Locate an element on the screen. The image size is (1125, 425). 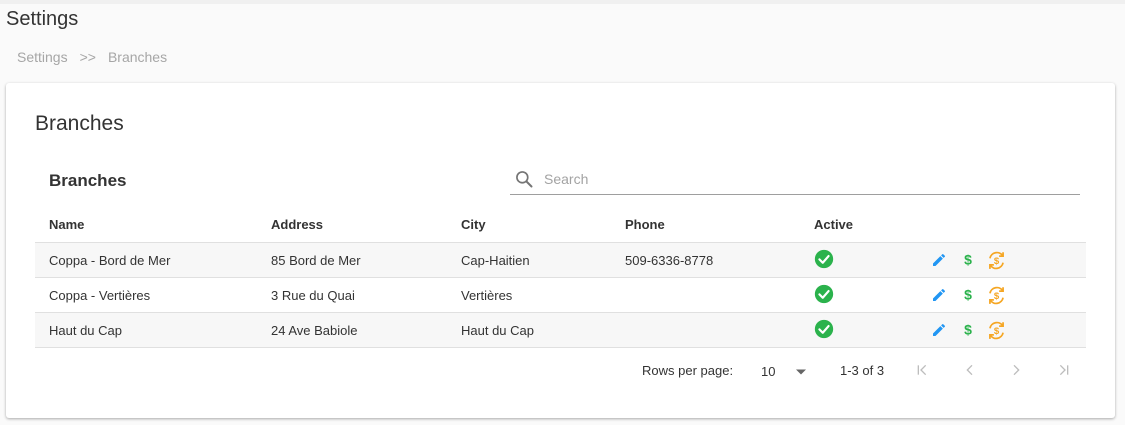
rows-per-page-value: 10 is located at coordinates (768, 371).